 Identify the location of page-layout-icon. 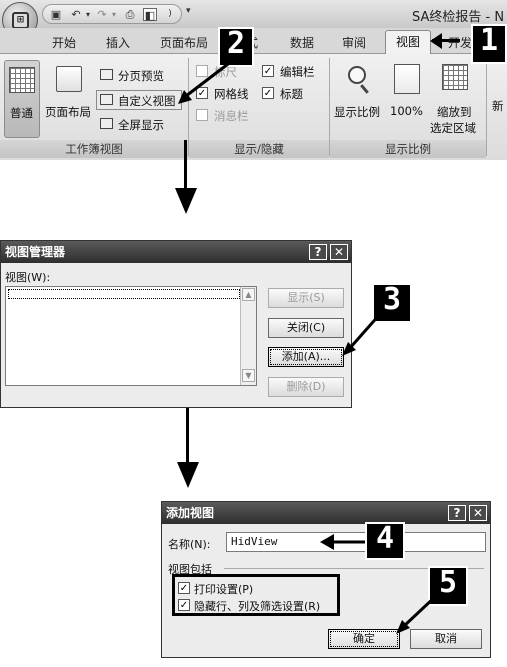
(69, 79).